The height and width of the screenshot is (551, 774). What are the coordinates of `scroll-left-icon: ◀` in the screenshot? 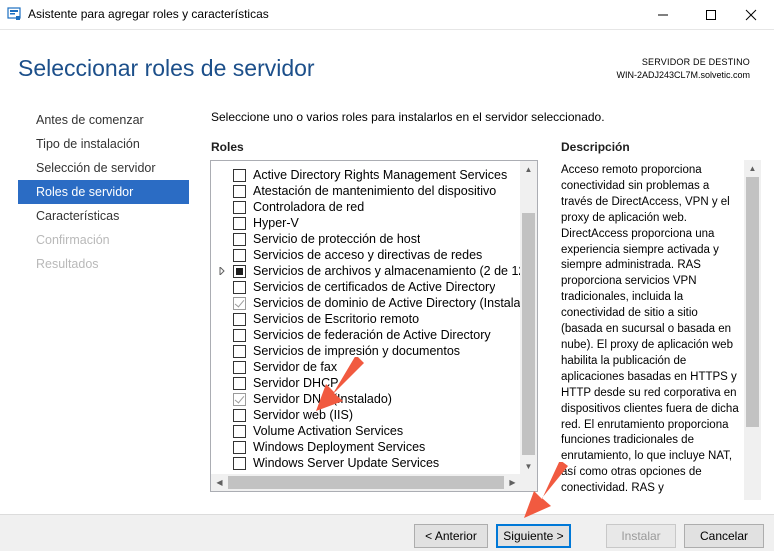 It's located at (219, 482).